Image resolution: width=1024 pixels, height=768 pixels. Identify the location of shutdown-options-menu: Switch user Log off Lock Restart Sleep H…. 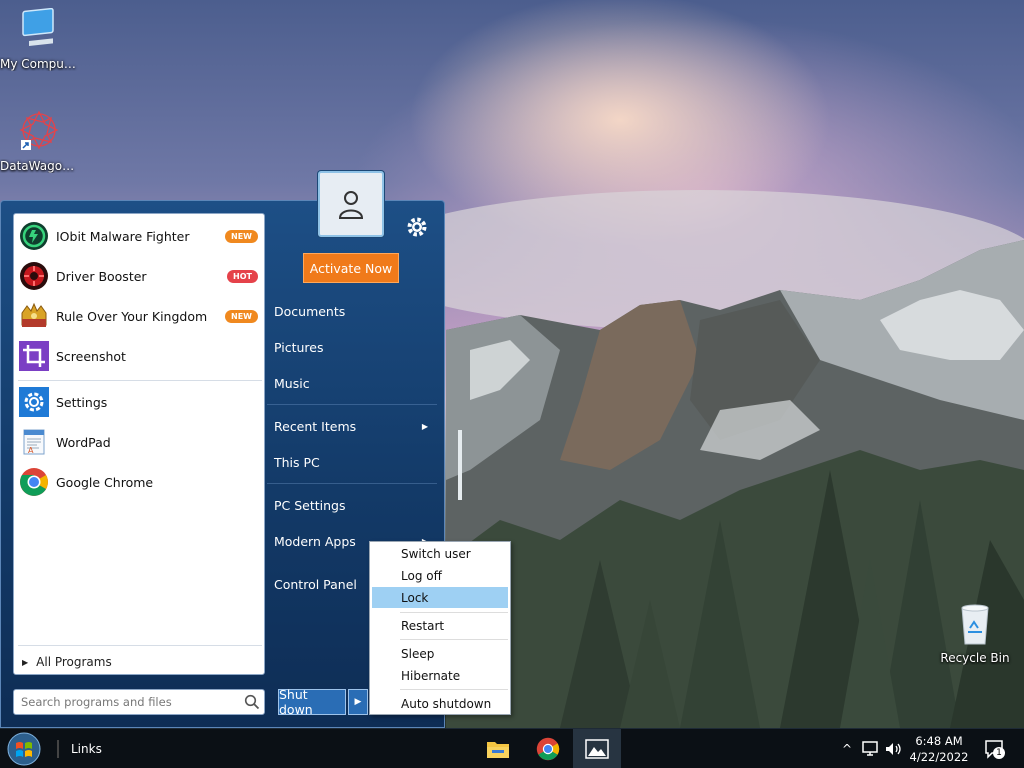
(440, 628).